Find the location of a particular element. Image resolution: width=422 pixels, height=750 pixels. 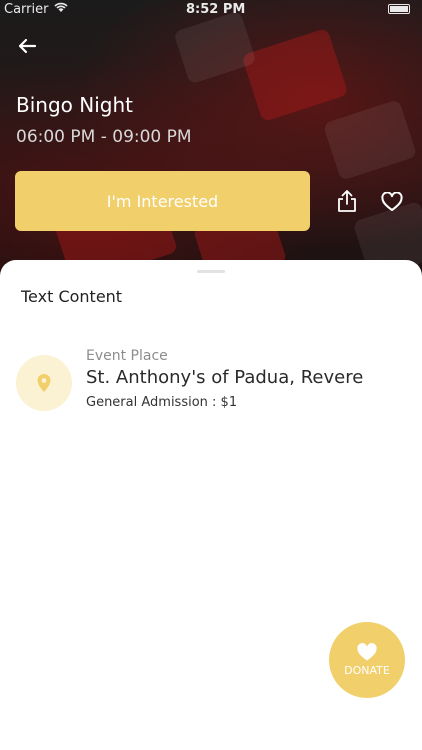

event-title: Bingo Night is located at coordinates (74, 105).